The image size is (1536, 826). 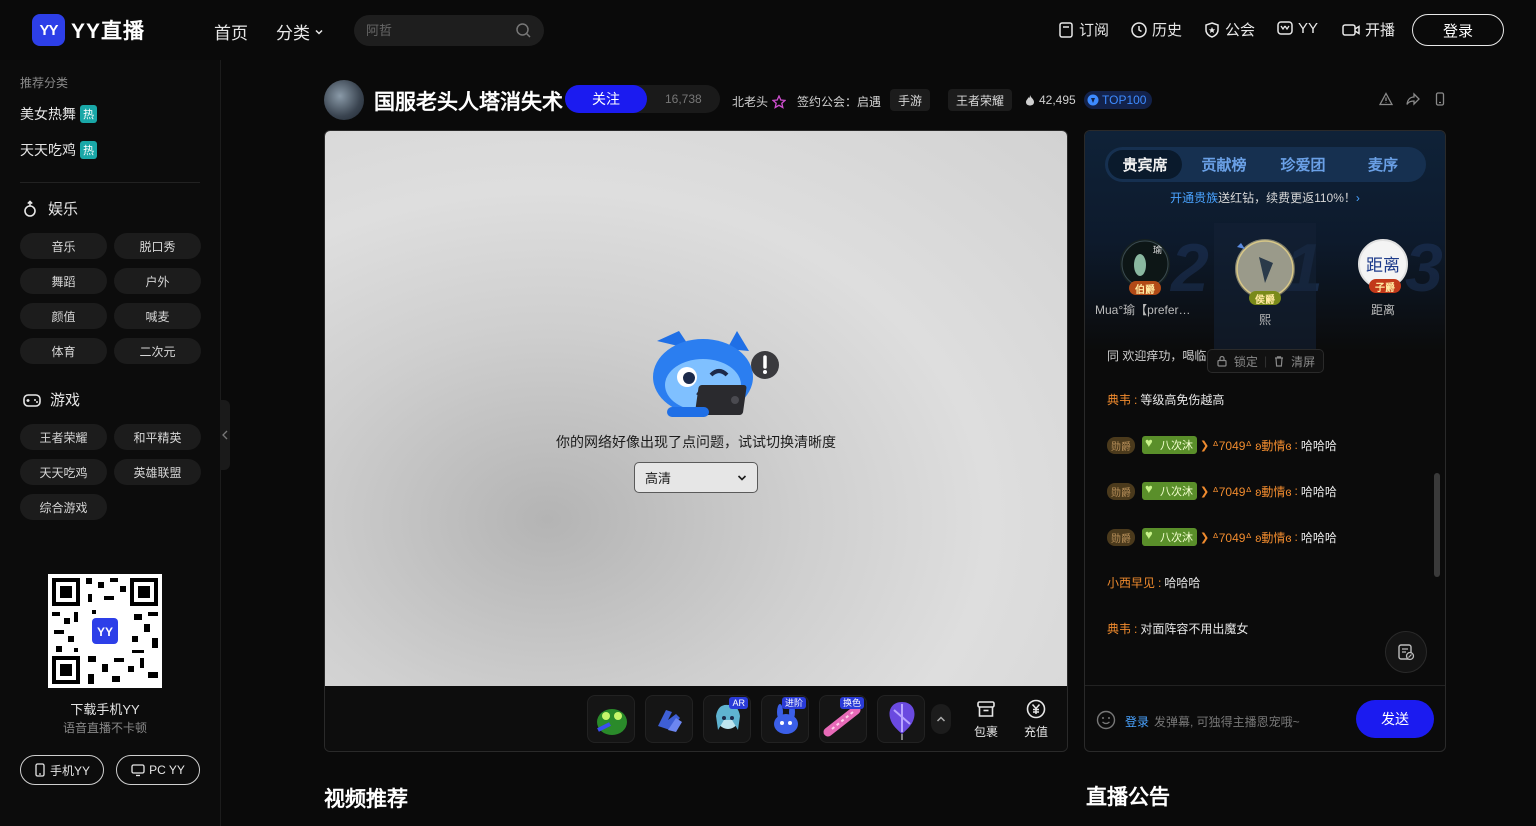 What do you see at coordinates (839, 101) in the screenshot?
I see `guild-info: 签约公会：启遇` at bounding box center [839, 101].